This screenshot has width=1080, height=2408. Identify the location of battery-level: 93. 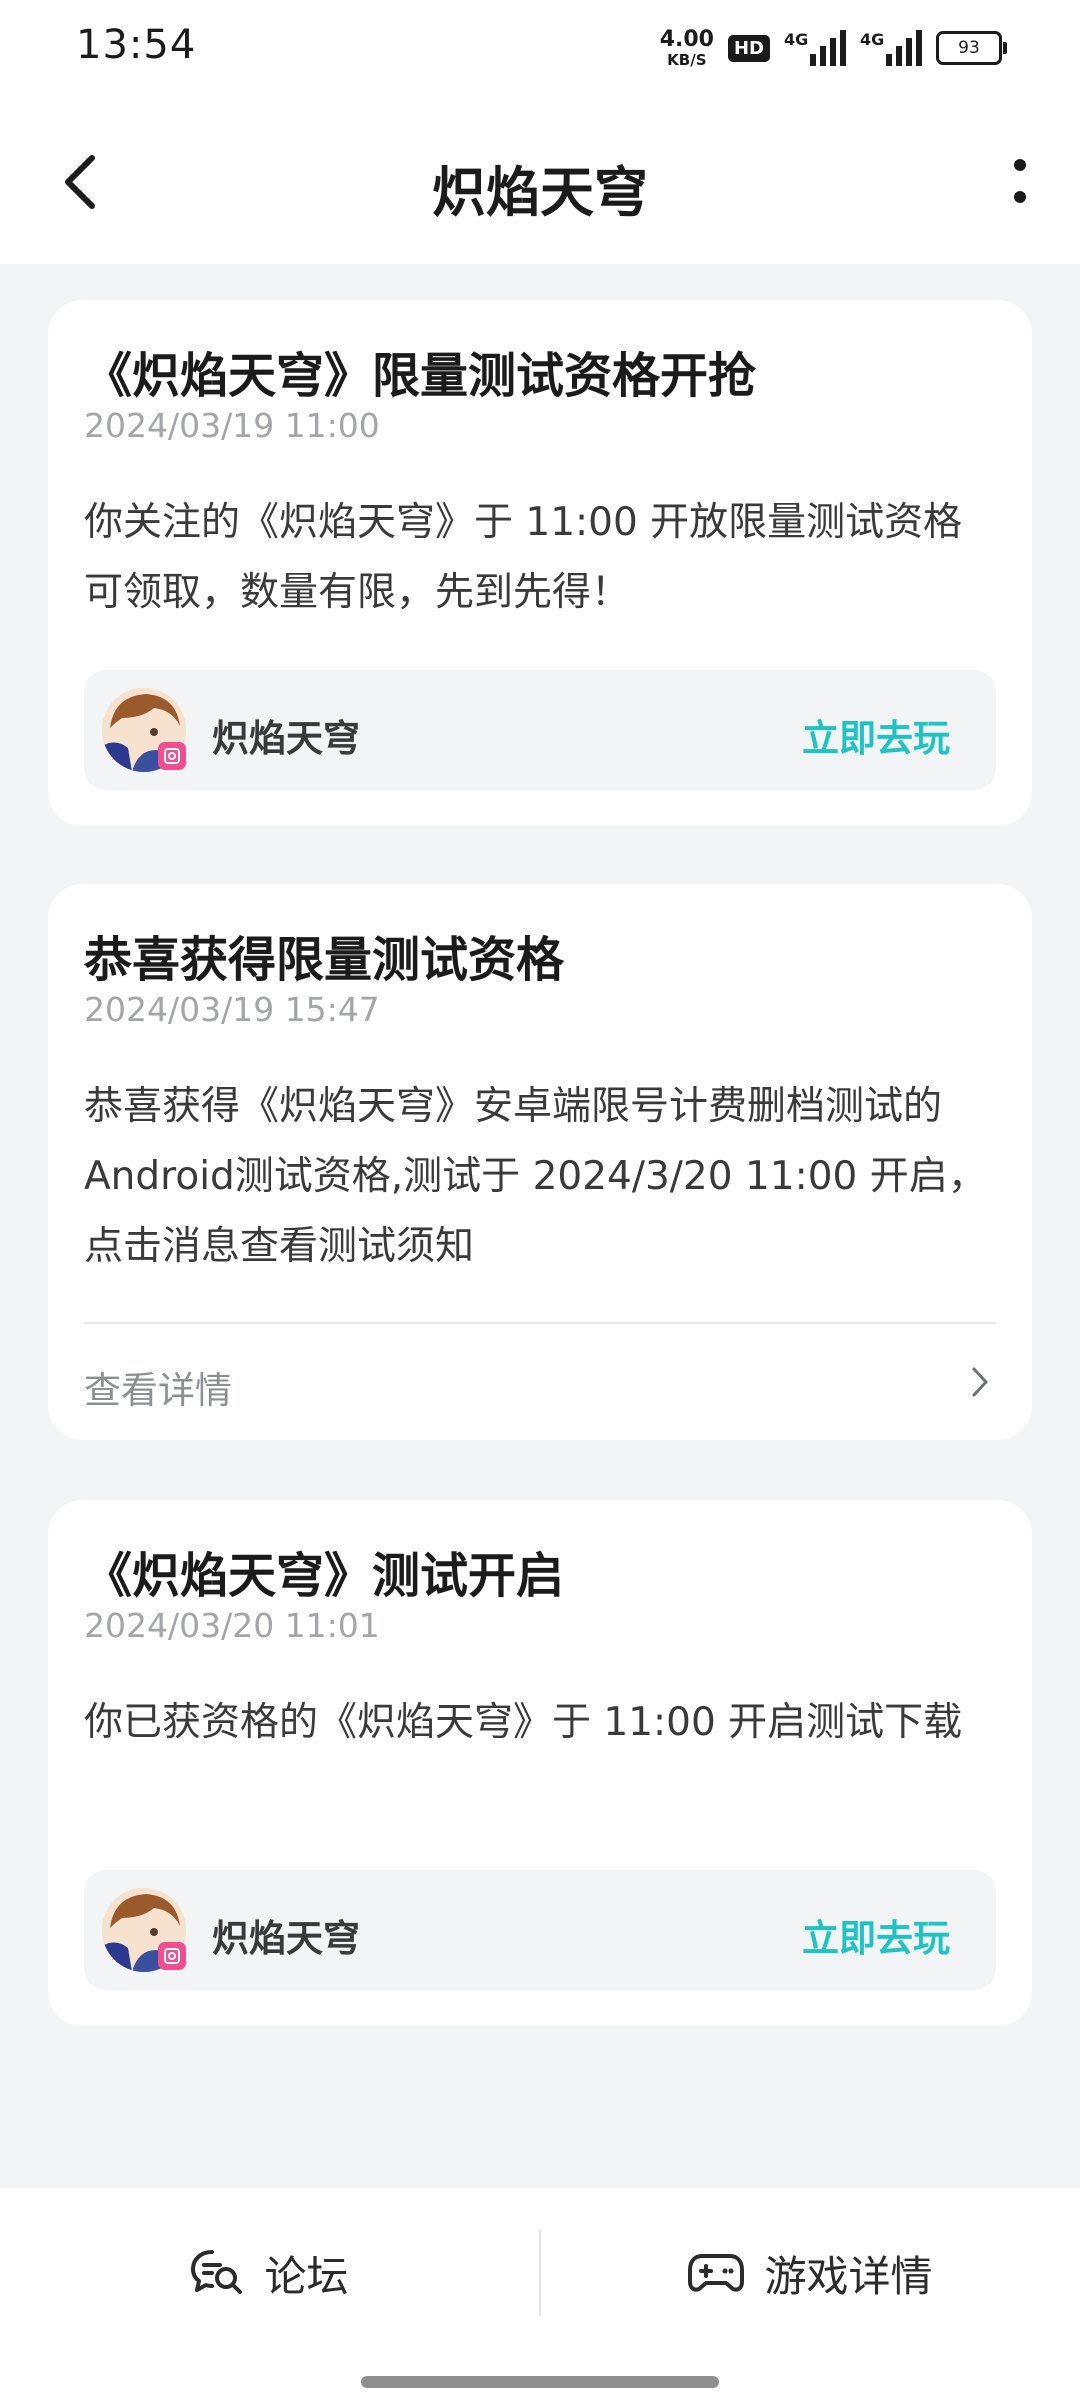
(969, 48).